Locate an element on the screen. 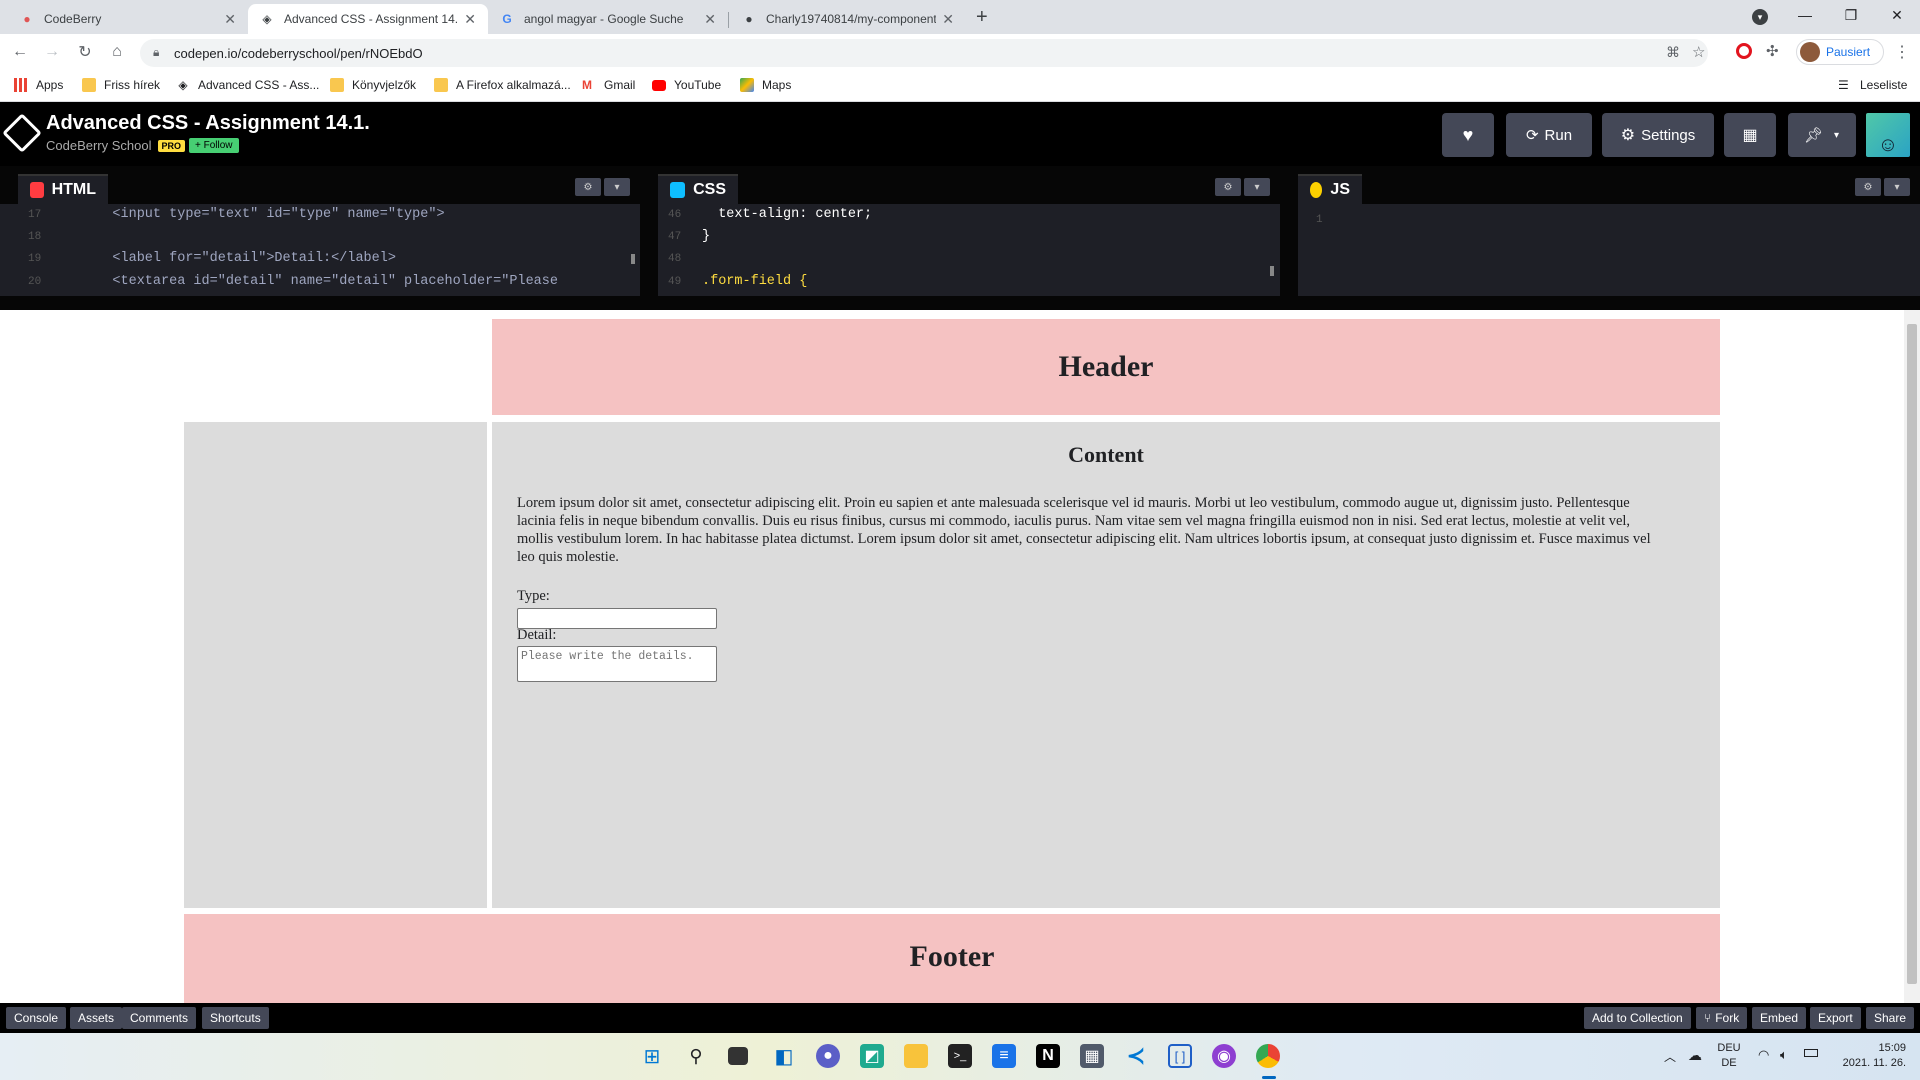  notion-icon: N is located at coordinates (1048, 1056).